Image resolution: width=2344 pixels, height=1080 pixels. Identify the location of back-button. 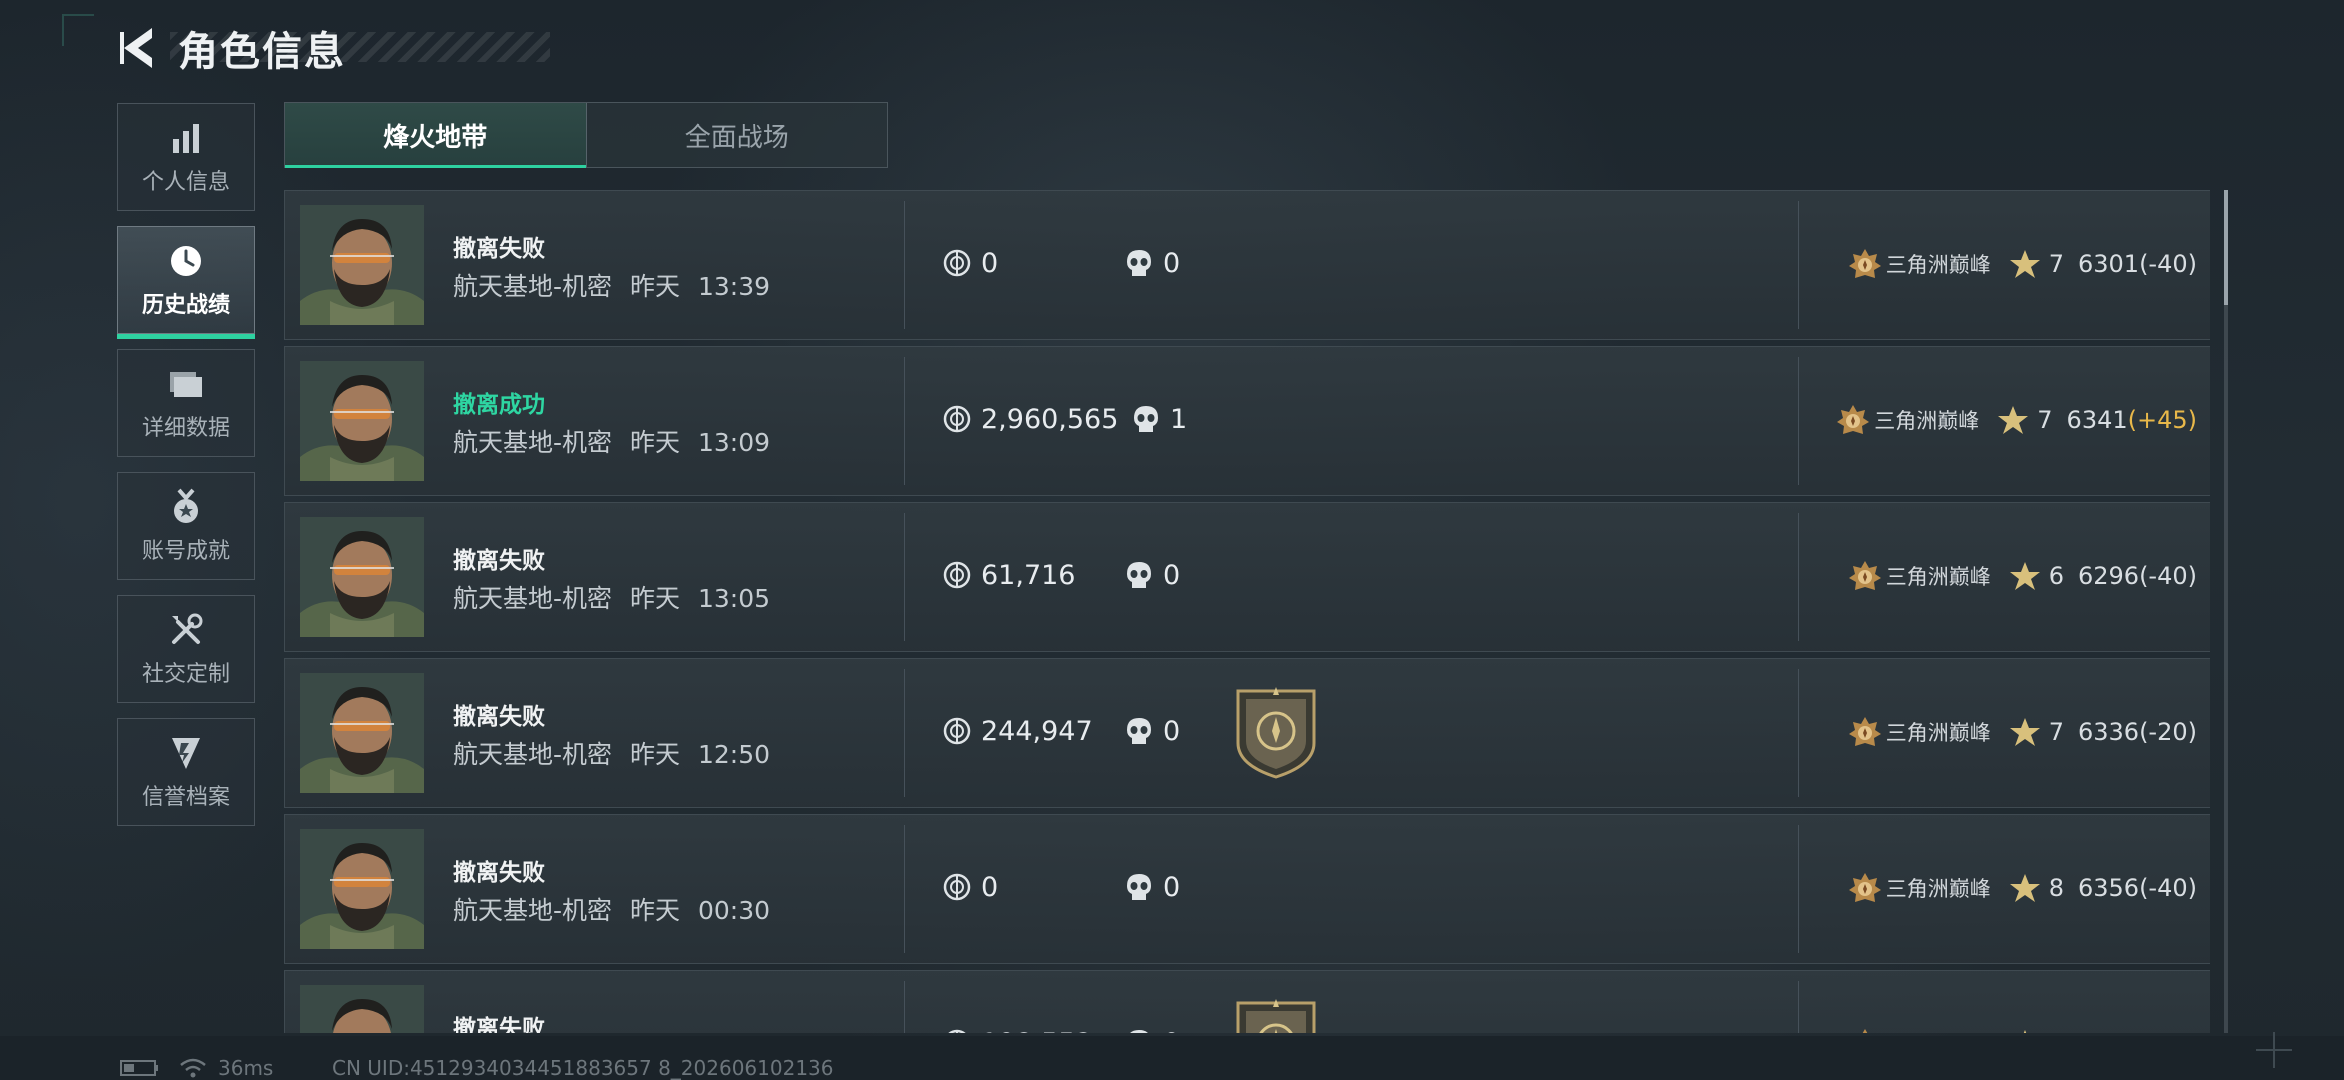
(138, 48).